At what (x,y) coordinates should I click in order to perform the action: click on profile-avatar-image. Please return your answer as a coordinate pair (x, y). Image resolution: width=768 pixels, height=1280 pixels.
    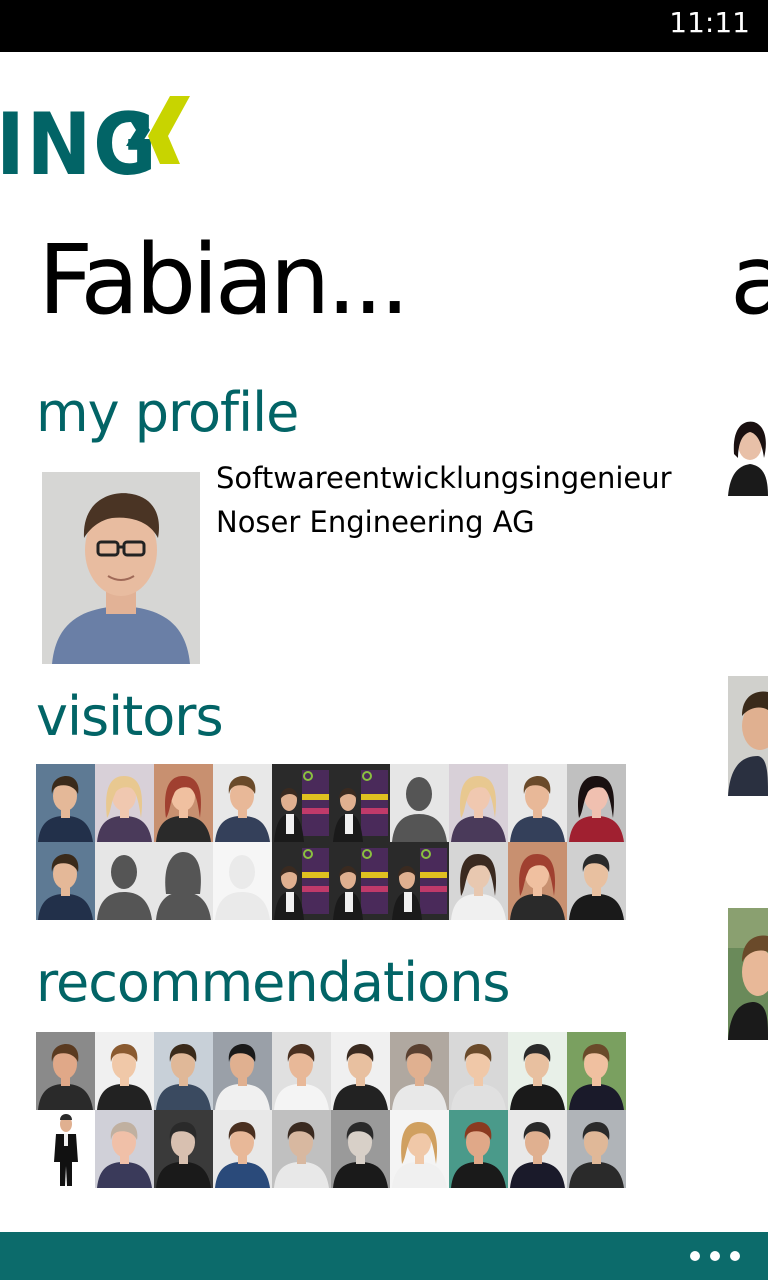
    Looking at the image, I should click on (121, 568).